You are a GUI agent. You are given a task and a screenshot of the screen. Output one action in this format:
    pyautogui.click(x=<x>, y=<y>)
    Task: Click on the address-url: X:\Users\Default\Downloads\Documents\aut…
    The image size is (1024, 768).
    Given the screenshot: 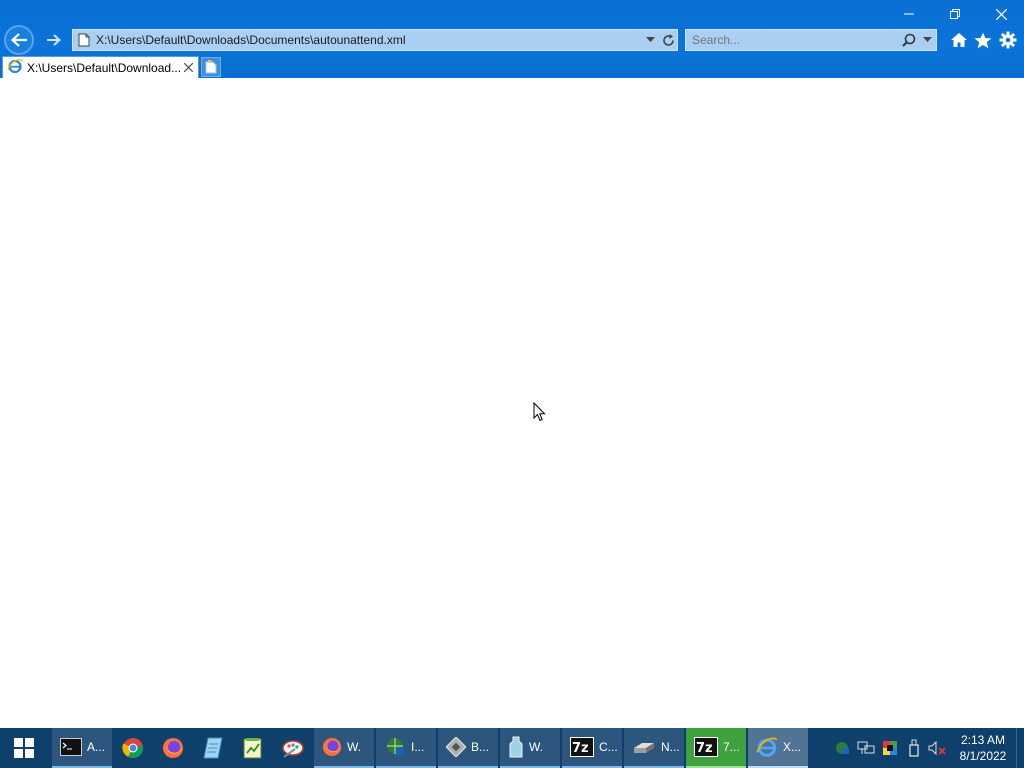 What is the action you would take?
    pyautogui.click(x=368, y=40)
    